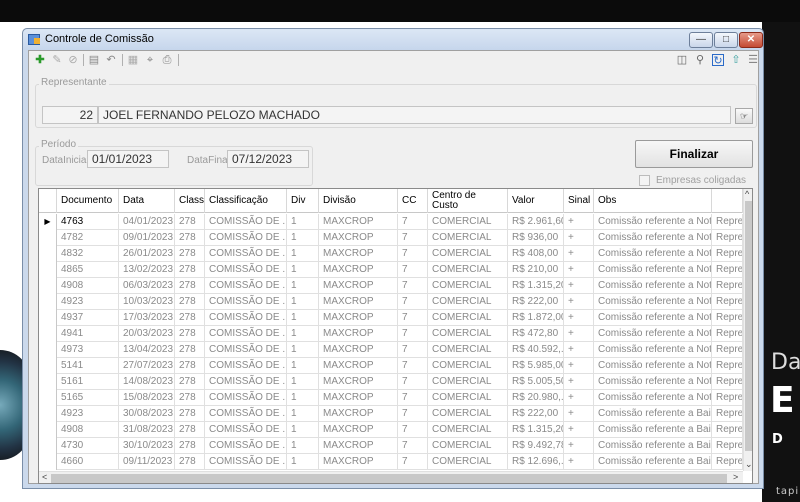 This screenshot has width=800, height=502. What do you see at coordinates (147, 222) in the screenshot?
I see `cell-data: 04/01/2023` at bounding box center [147, 222].